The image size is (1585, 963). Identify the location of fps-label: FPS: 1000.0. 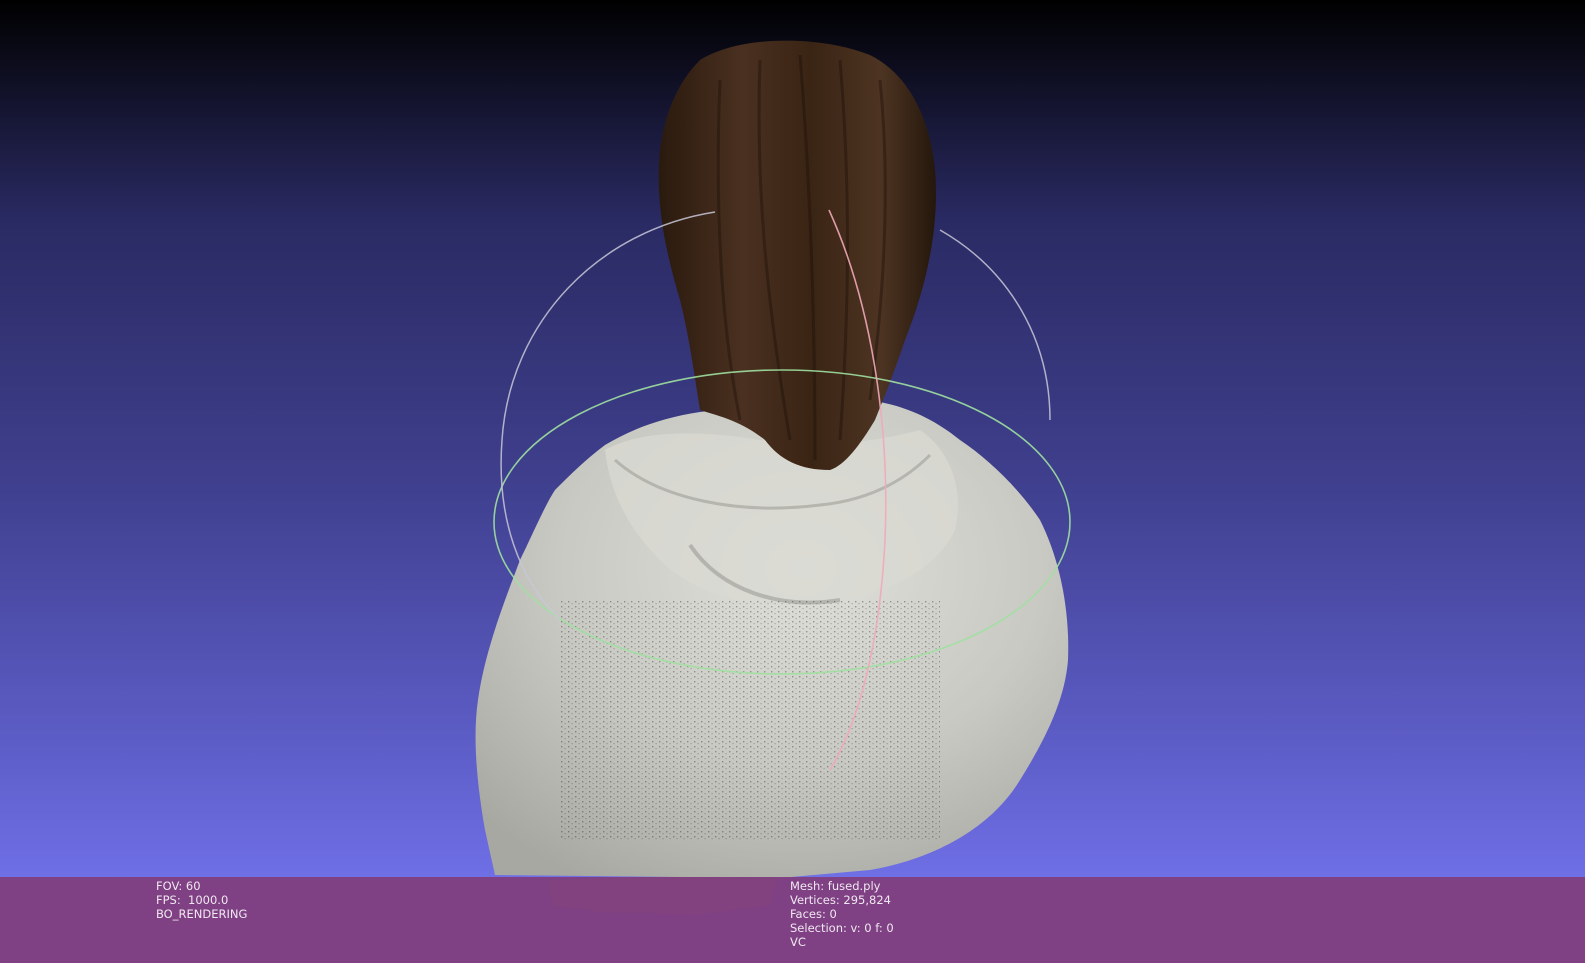
(192, 900).